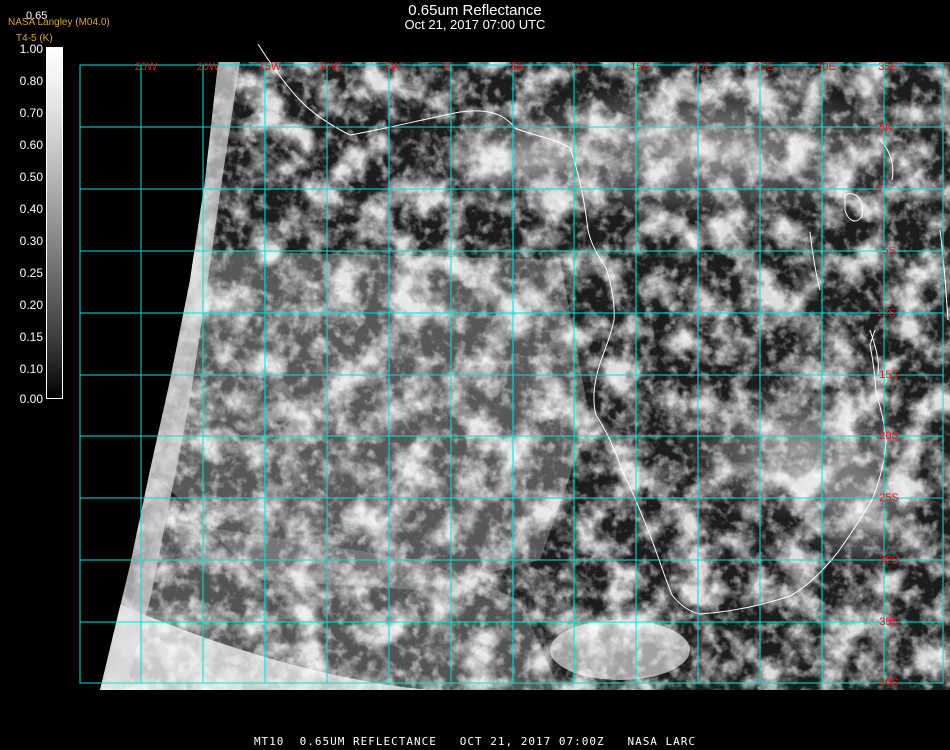 This screenshot has height=750, width=950. I want to click on longitude-label: 10W, so click(330, 67).